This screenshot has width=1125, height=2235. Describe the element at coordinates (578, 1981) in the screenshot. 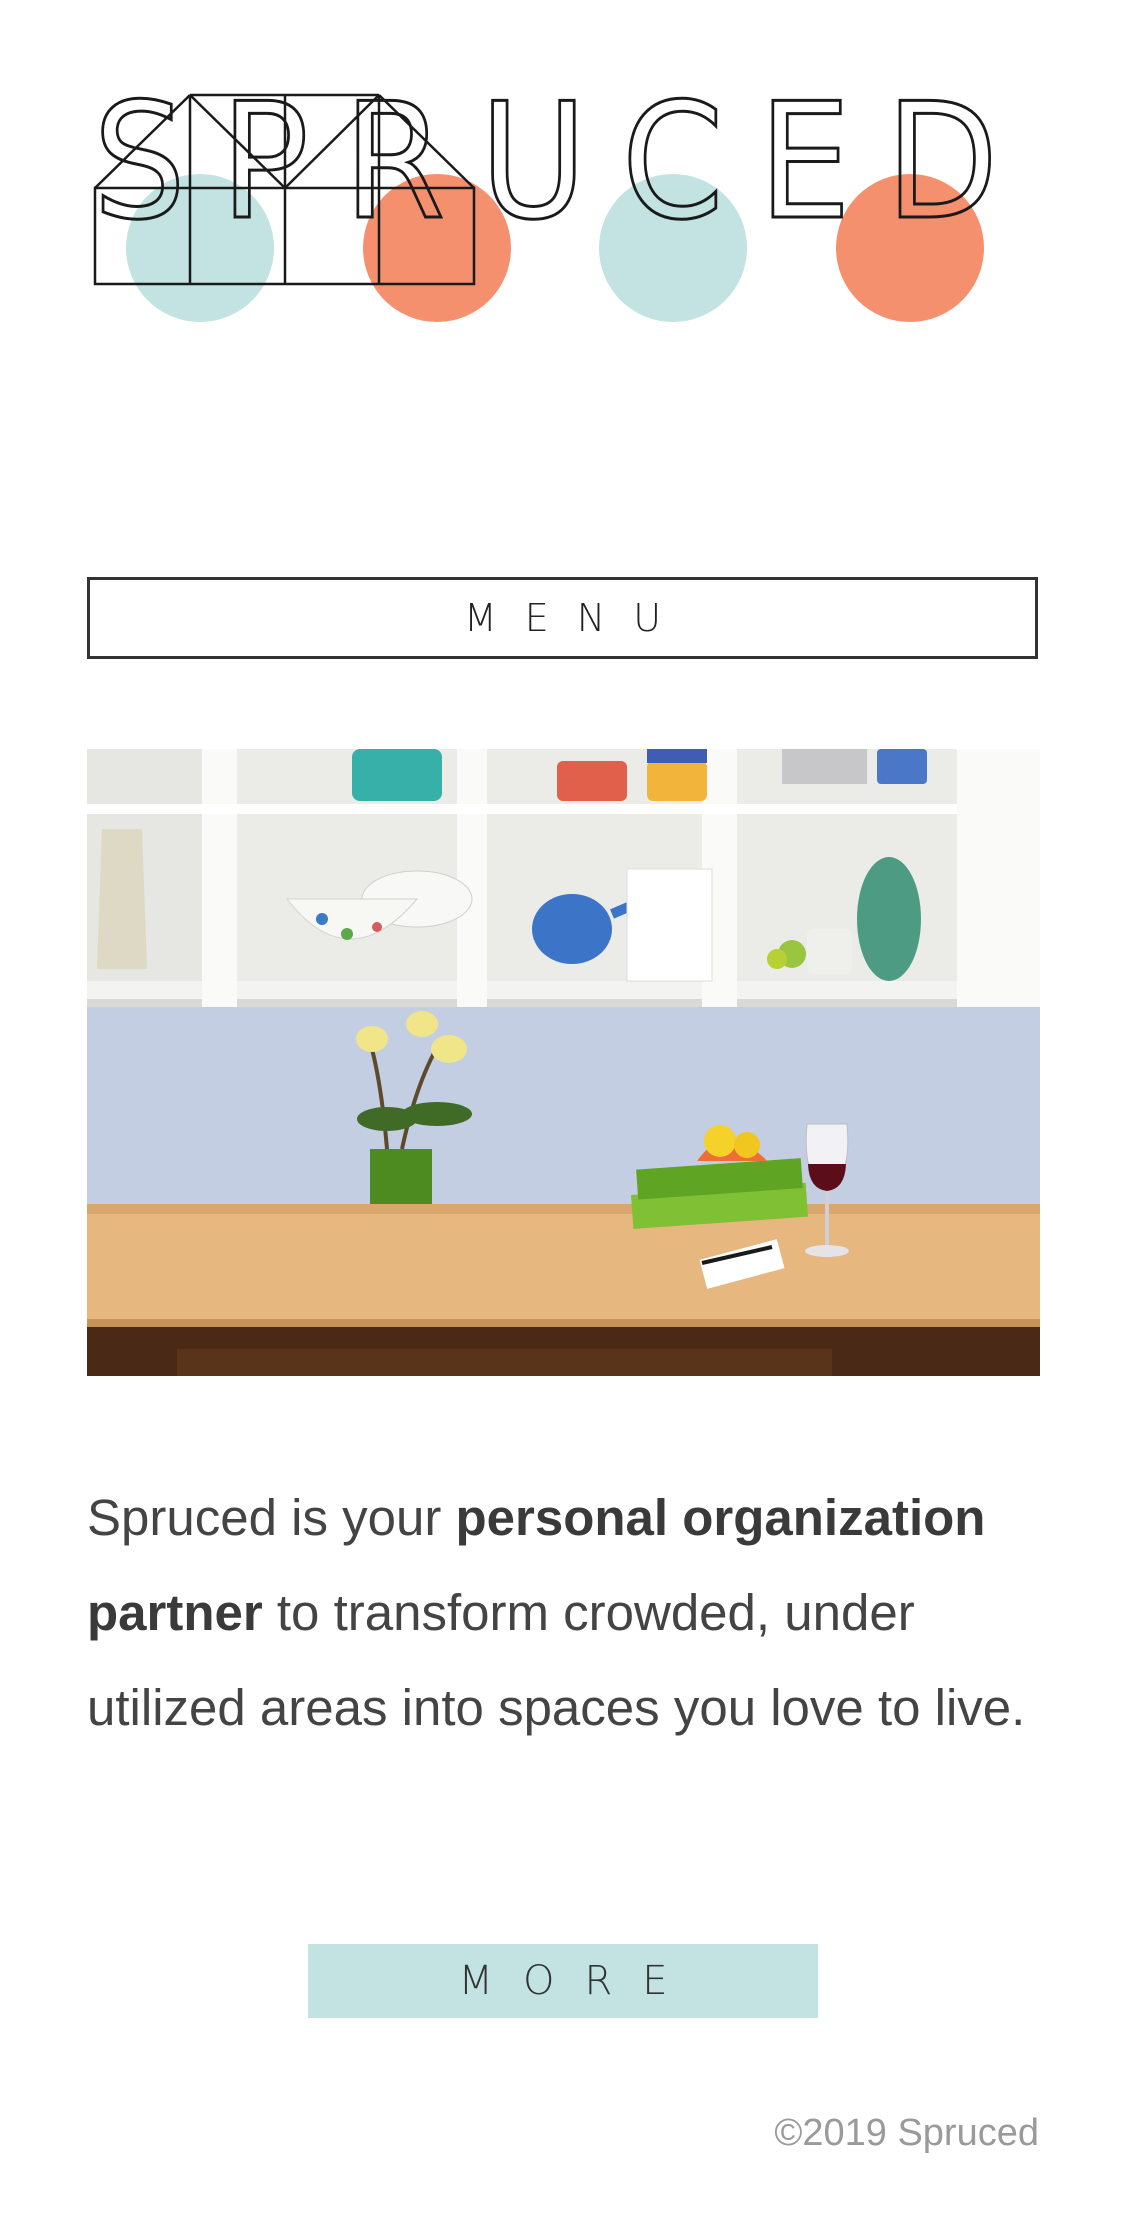

I see `more-label: MORE` at that location.